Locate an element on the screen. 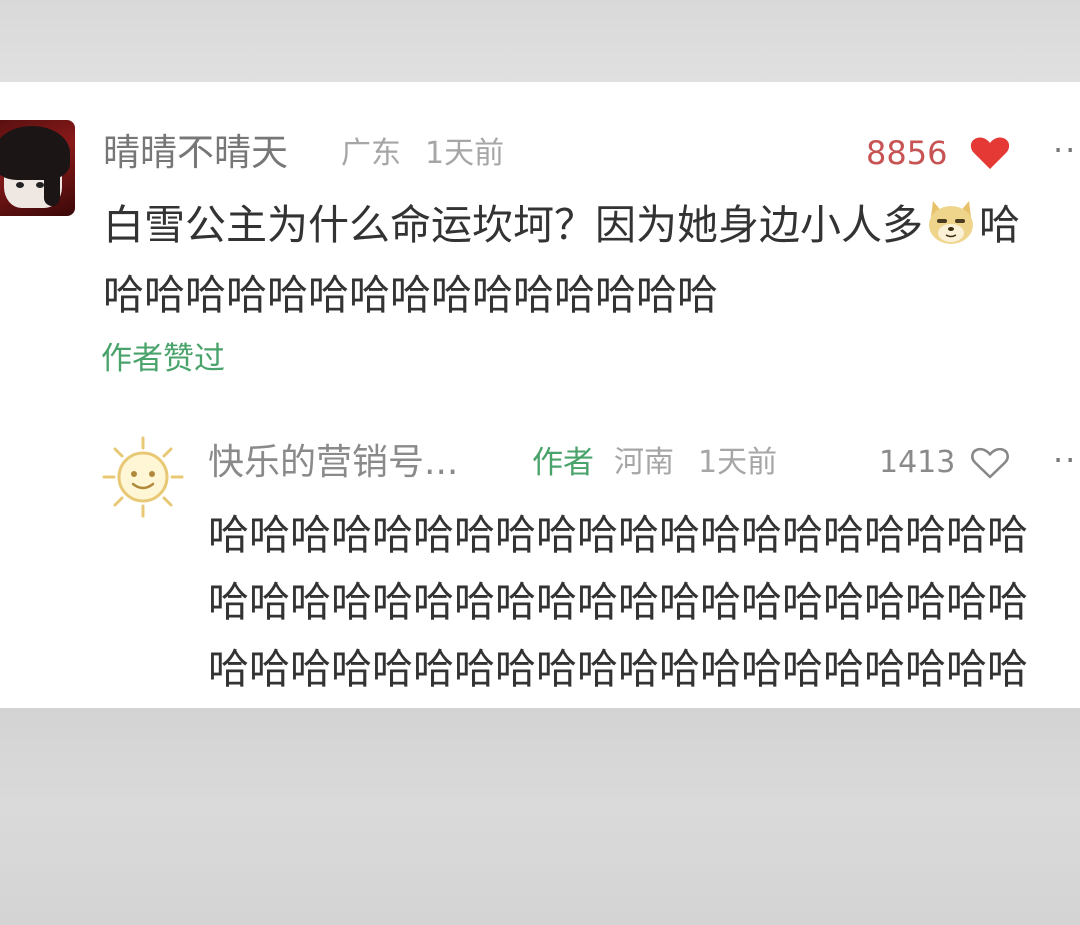  comment-text-part: 白雪公主为什么命运坎坷？因为她身边小人多 is located at coordinates (513, 225).